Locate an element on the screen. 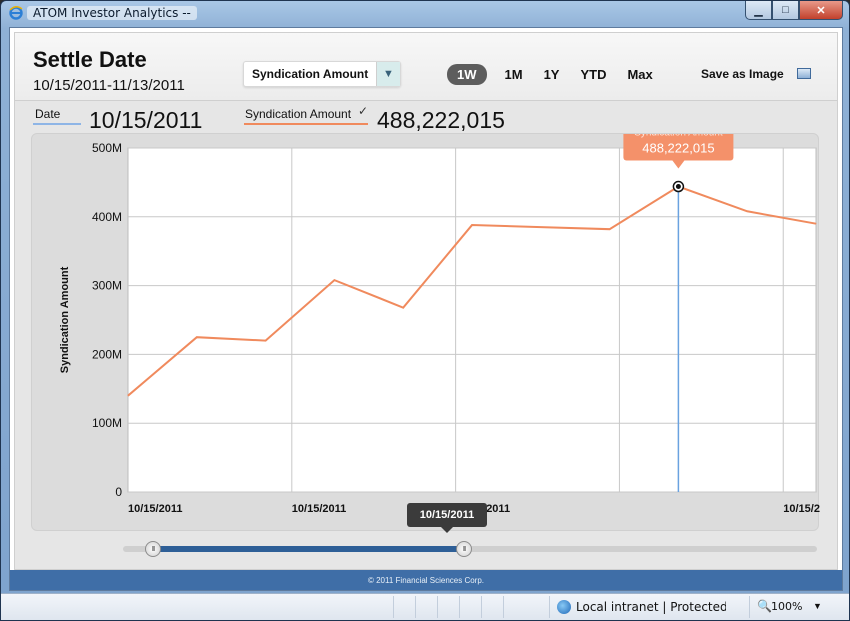 The image size is (850, 621). y-tick-label: 0 is located at coordinates (118, 492).